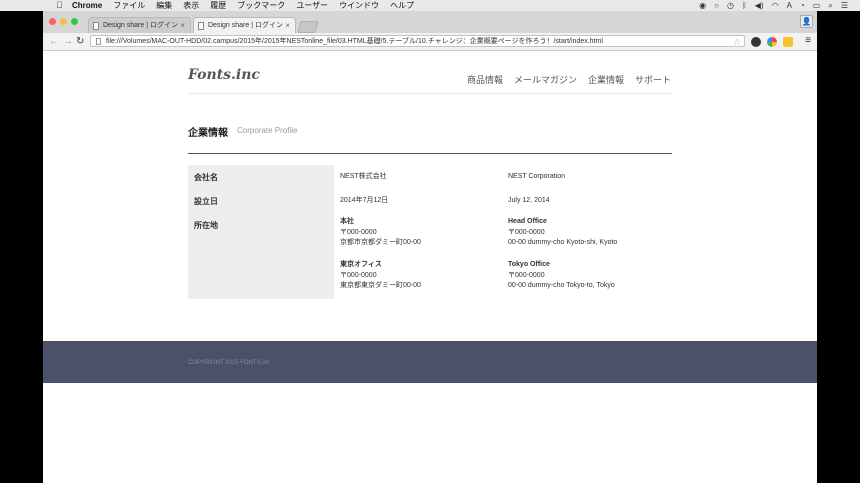 The width and height of the screenshot is (860, 483). What do you see at coordinates (485, 79) in the screenshot?
I see `nav-products: 商品情報` at bounding box center [485, 79].